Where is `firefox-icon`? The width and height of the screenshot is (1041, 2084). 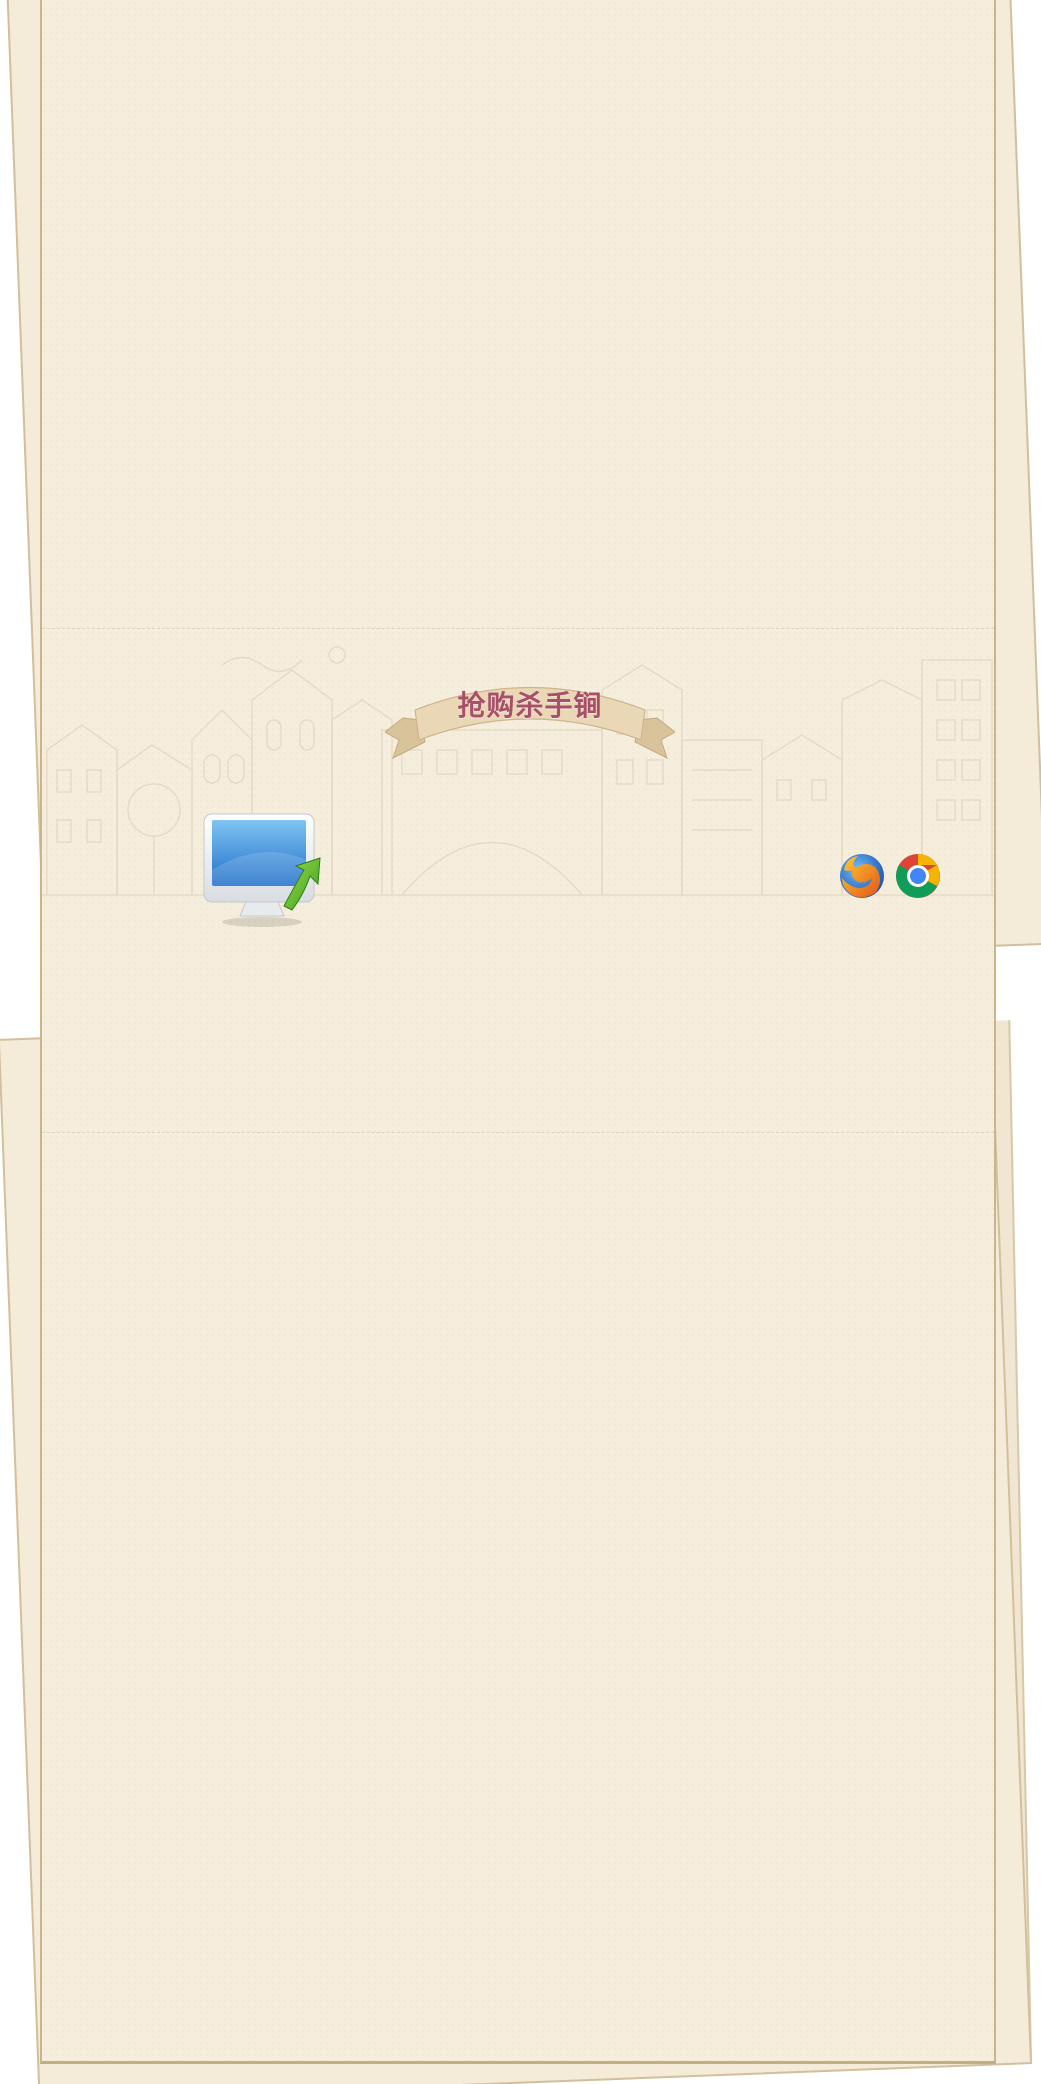
firefox-icon is located at coordinates (862, 876).